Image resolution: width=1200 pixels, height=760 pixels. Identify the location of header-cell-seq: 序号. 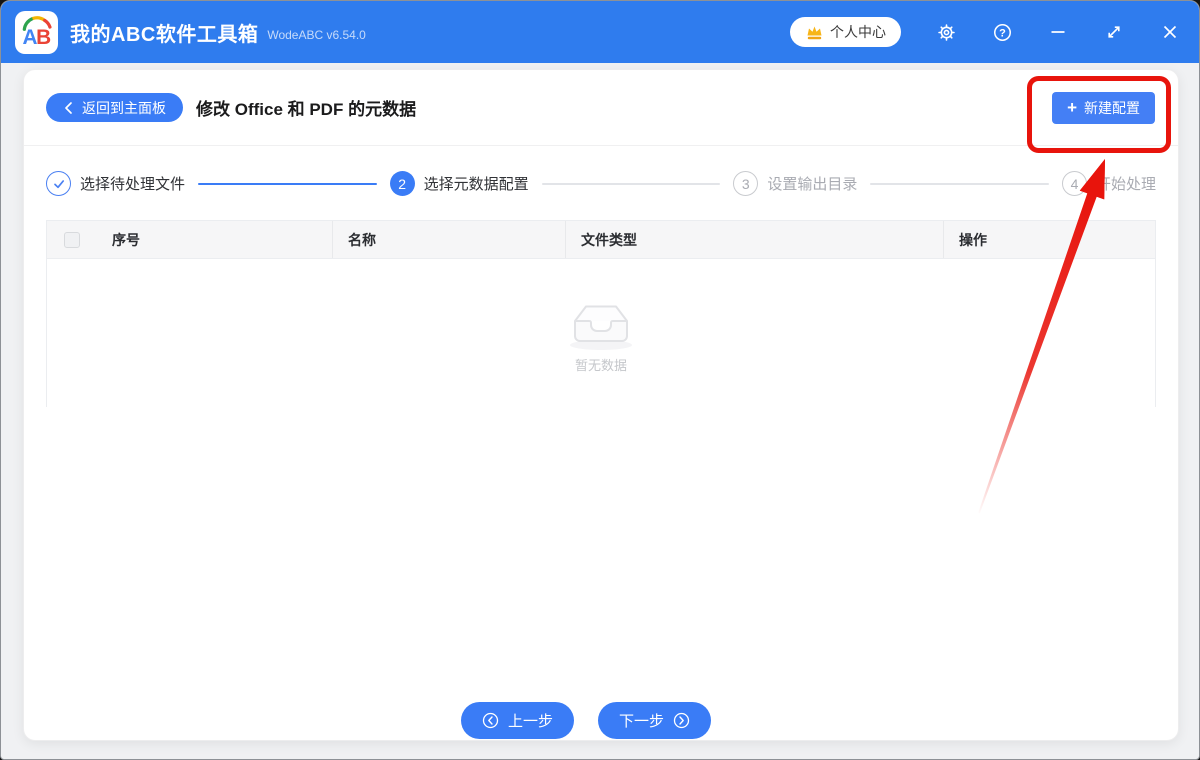
(126, 239).